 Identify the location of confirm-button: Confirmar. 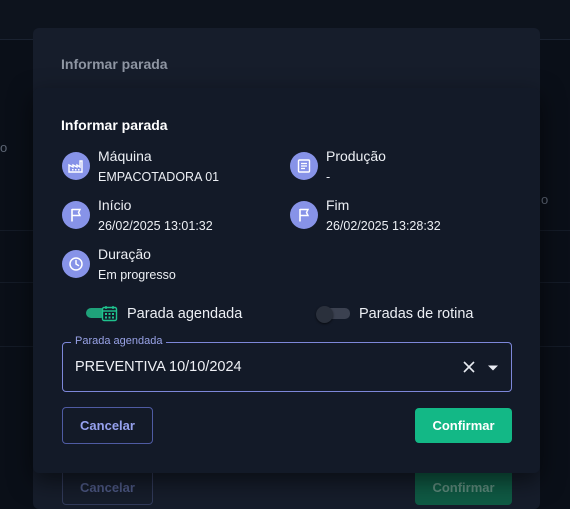
(463, 425).